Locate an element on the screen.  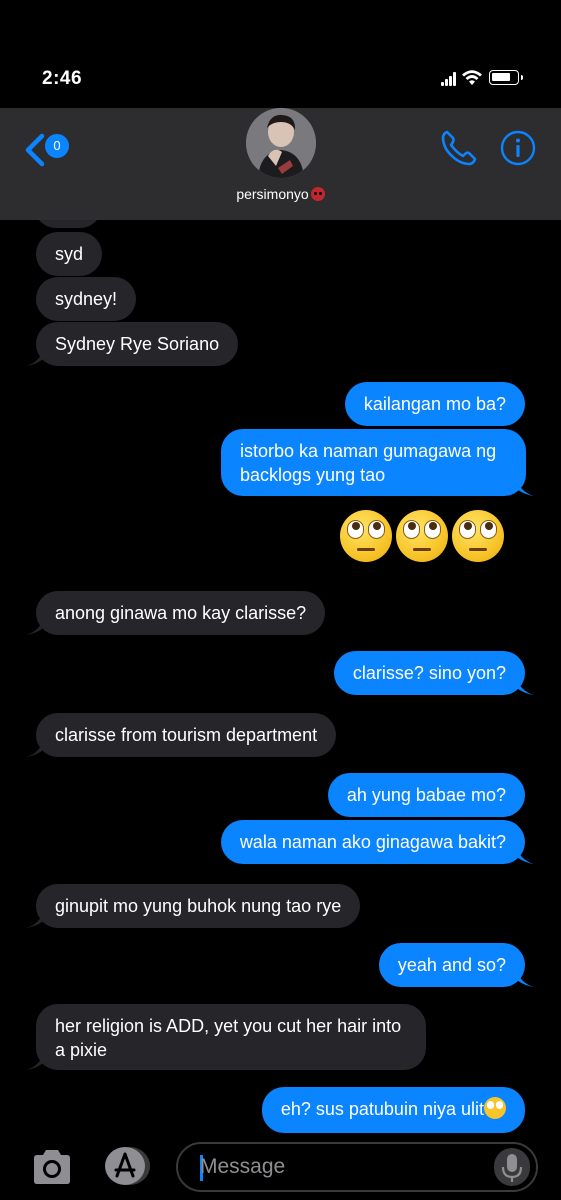
message-bubble-outgoing: wala naman ako ginagawa bakit? is located at coordinates (372, 842).